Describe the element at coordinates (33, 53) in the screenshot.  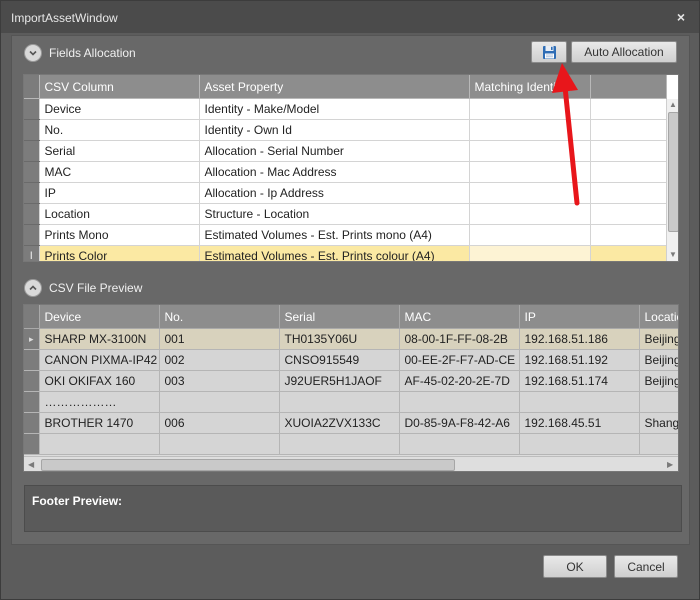
I see `collapse-chevron-icon` at that location.